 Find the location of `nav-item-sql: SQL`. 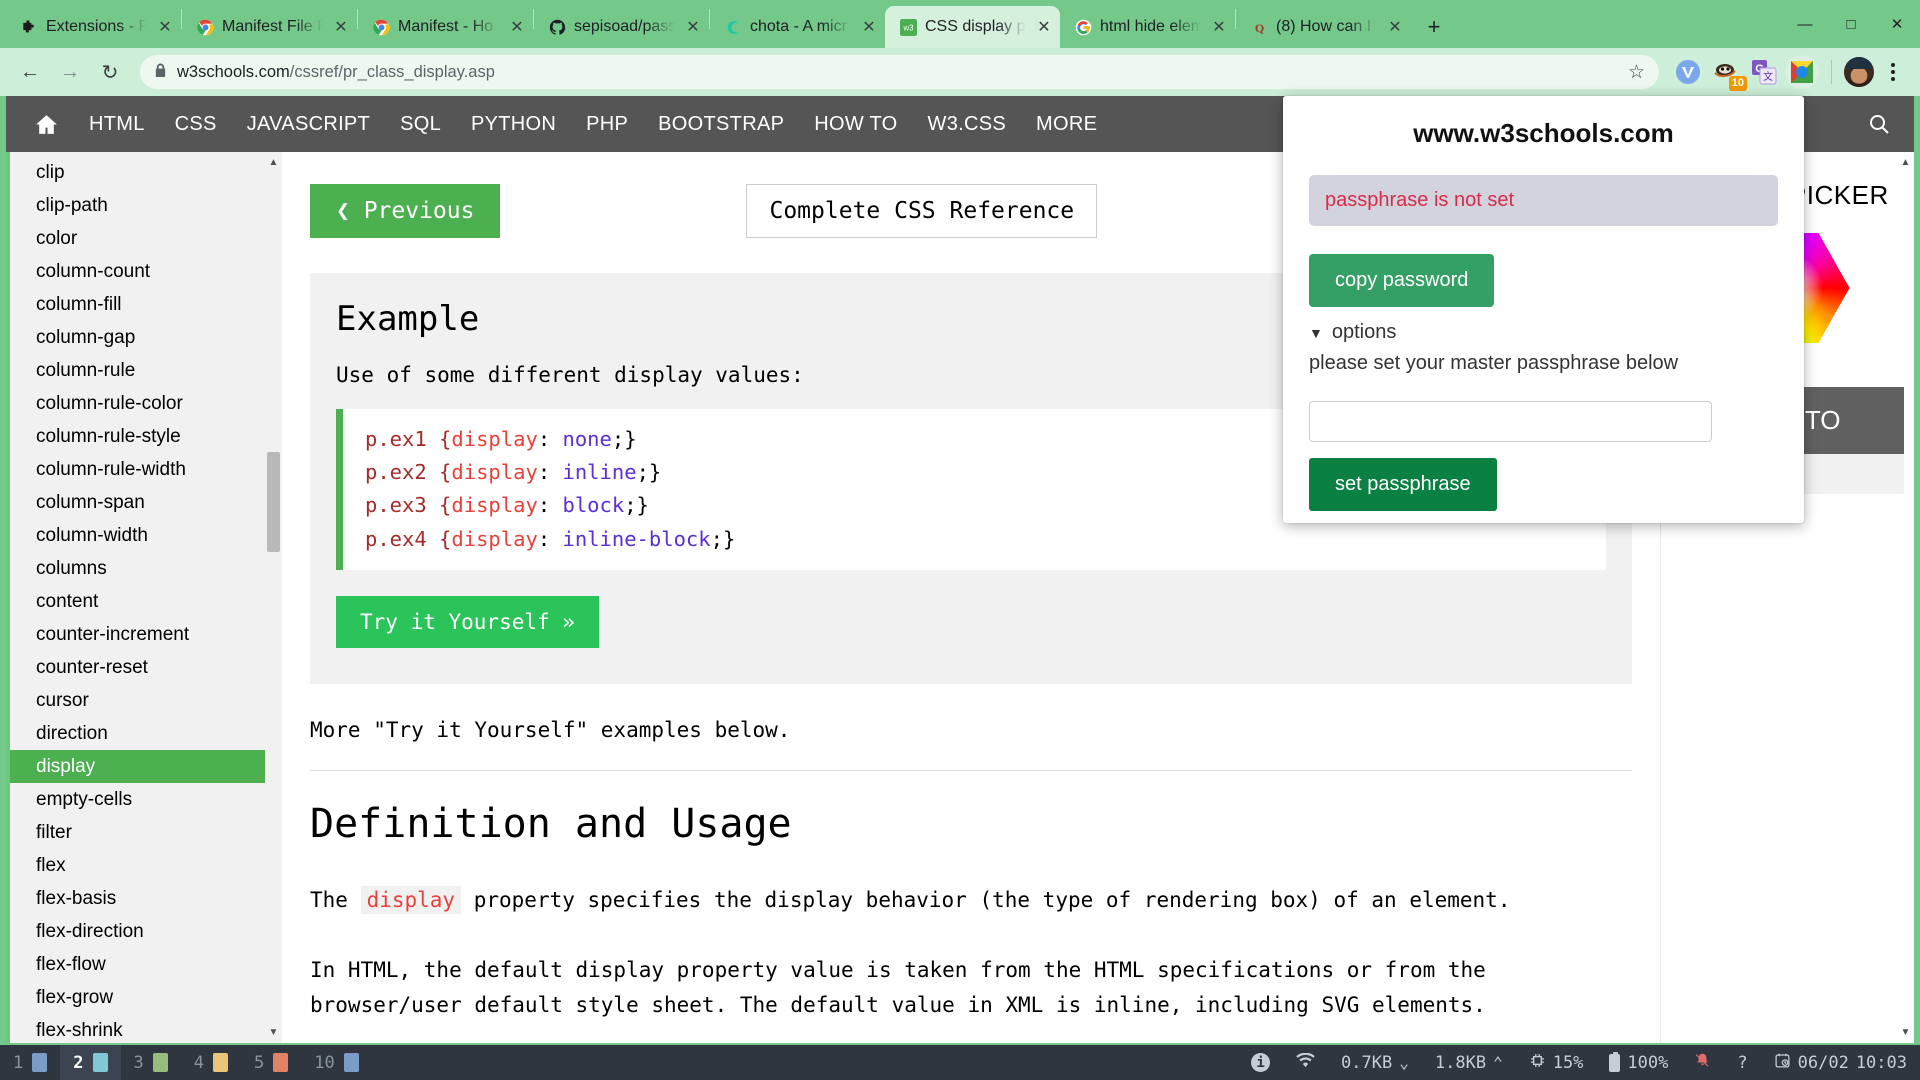

nav-item-sql: SQL is located at coordinates (420, 124).